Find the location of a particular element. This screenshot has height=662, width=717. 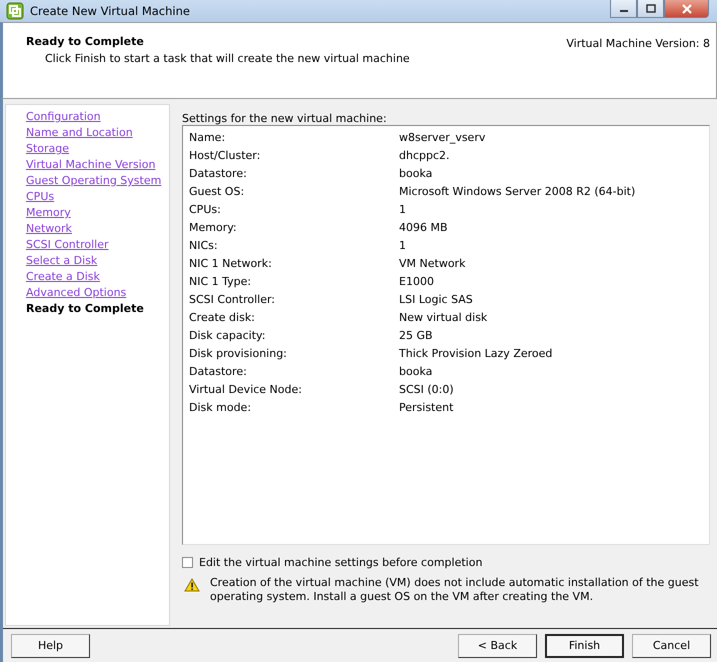

current-step: Ready to Complete is located at coordinates (85, 309).